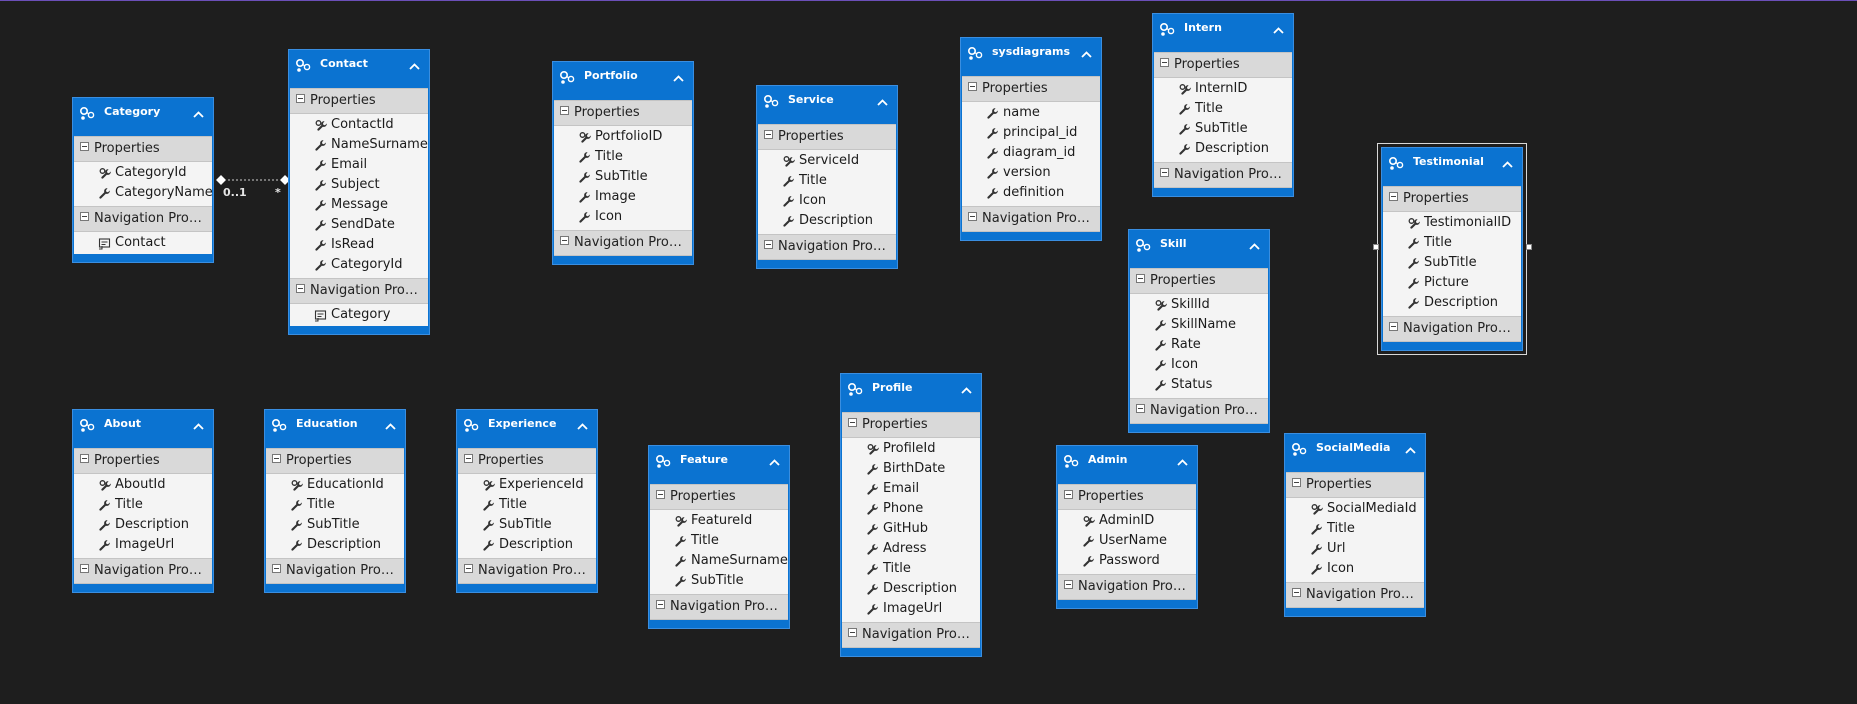 The height and width of the screenshot is (704, 1857). I want to click on property-row: InternID, so click(1223, 89).